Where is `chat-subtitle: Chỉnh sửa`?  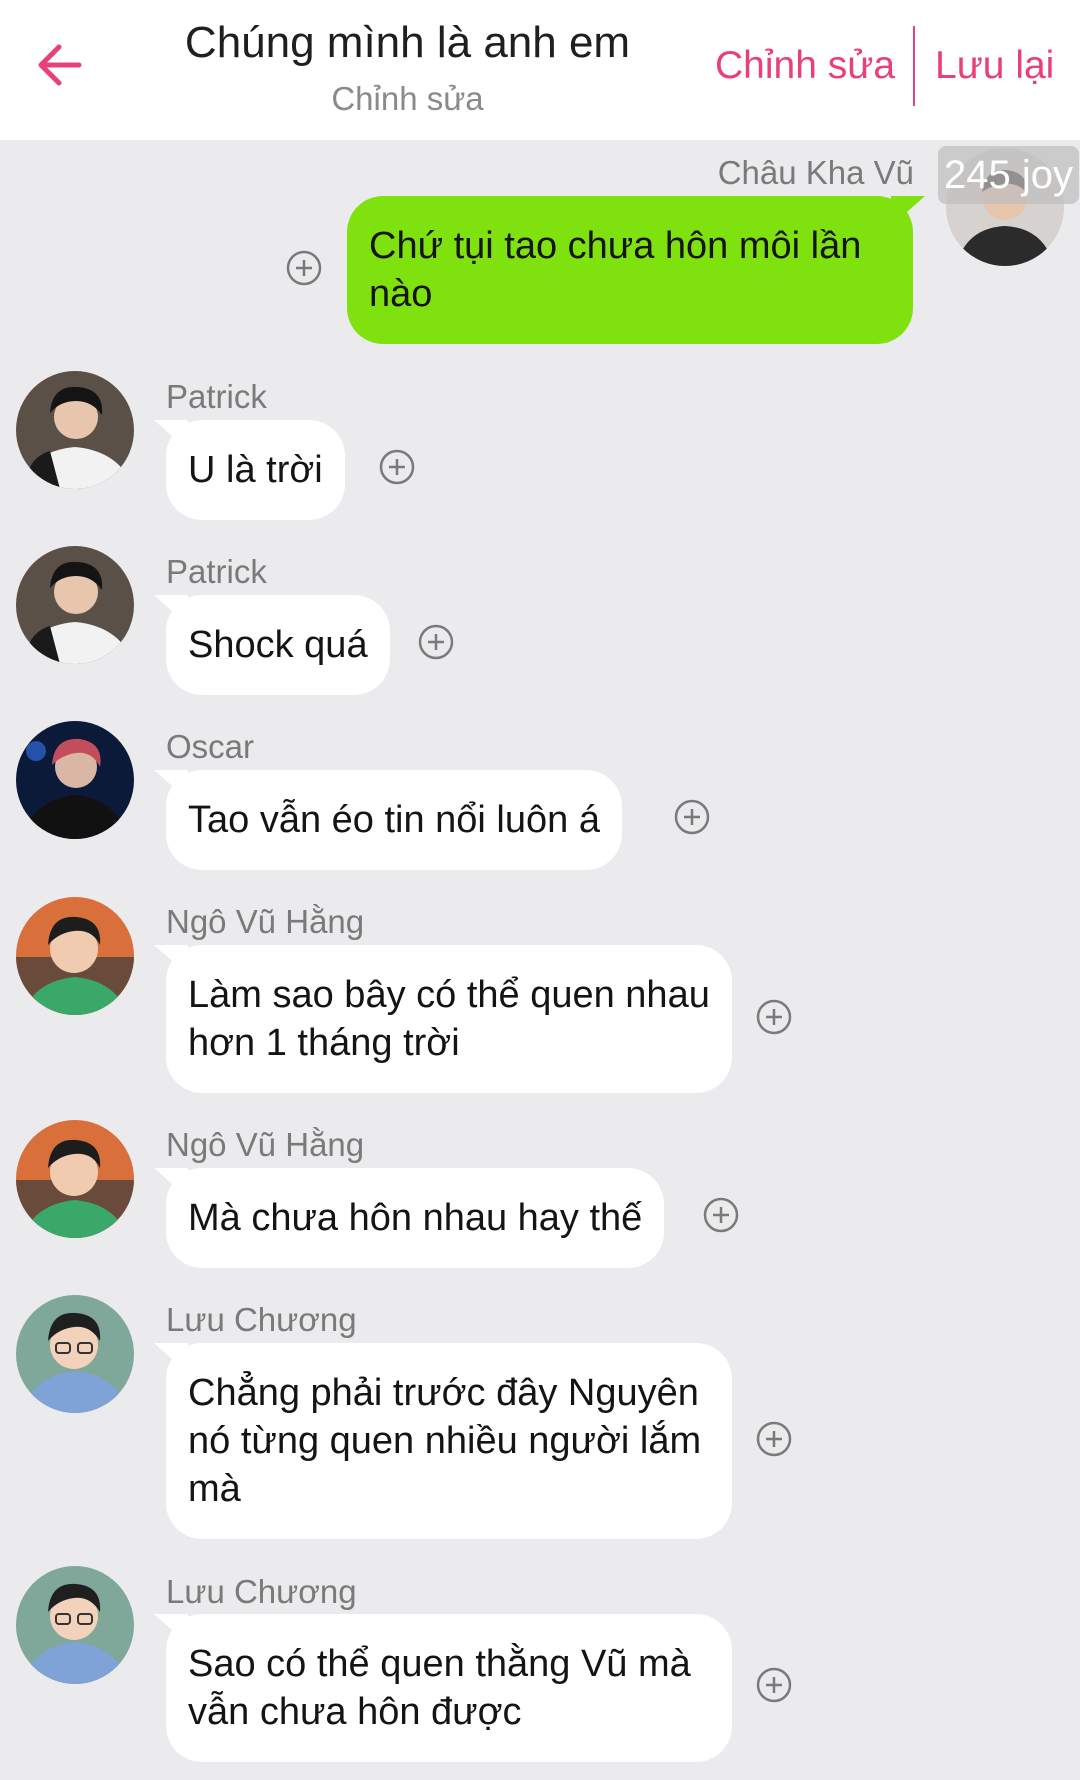 chat-subtitle: Chỉnh sửa is located at coordinates (407, 98).